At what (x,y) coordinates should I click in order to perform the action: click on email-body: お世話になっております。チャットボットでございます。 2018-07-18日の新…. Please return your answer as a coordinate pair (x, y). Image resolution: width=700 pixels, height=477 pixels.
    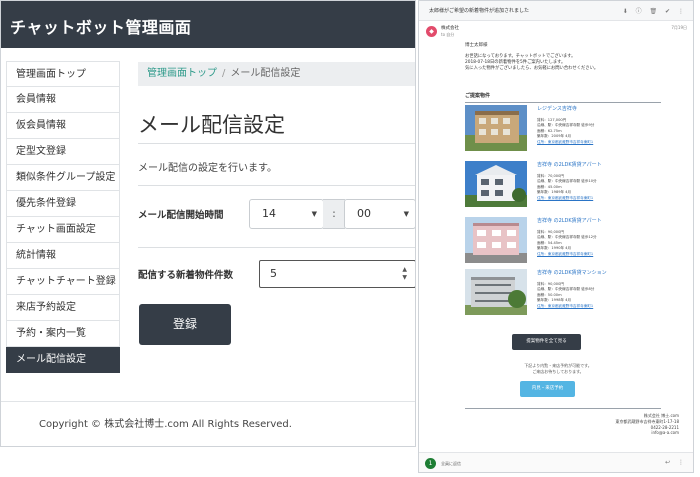
    Looking at the image, I should click on (531, 63).